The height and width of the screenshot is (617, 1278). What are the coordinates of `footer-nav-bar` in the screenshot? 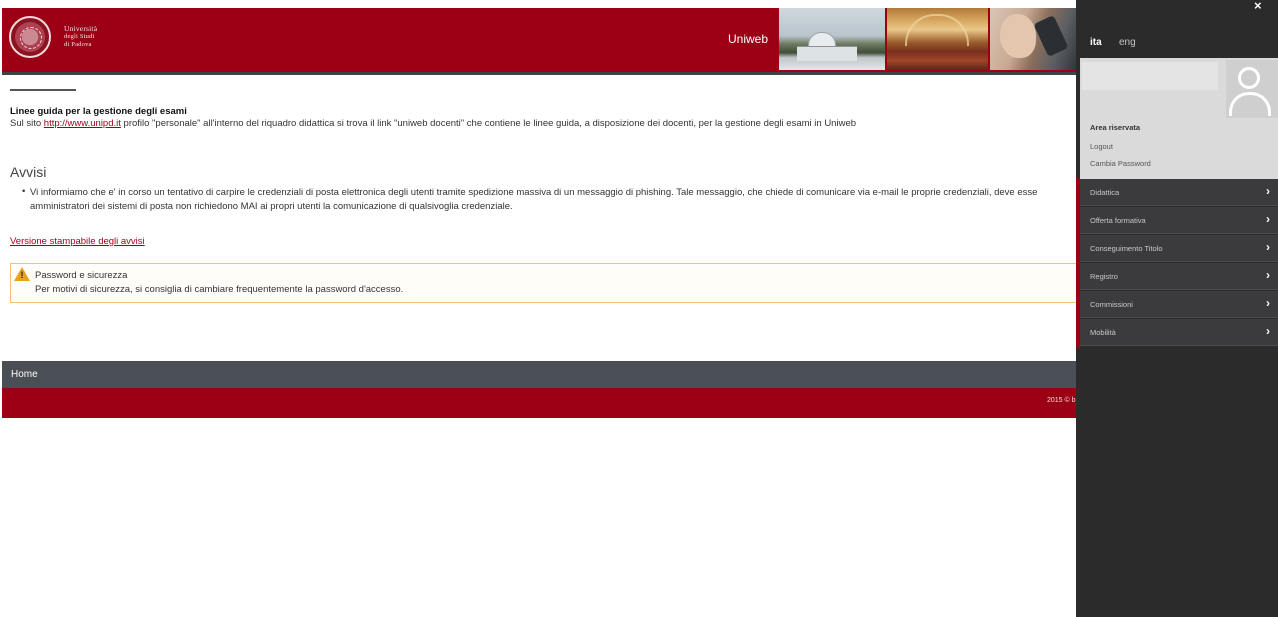 It's located at (540, 374).